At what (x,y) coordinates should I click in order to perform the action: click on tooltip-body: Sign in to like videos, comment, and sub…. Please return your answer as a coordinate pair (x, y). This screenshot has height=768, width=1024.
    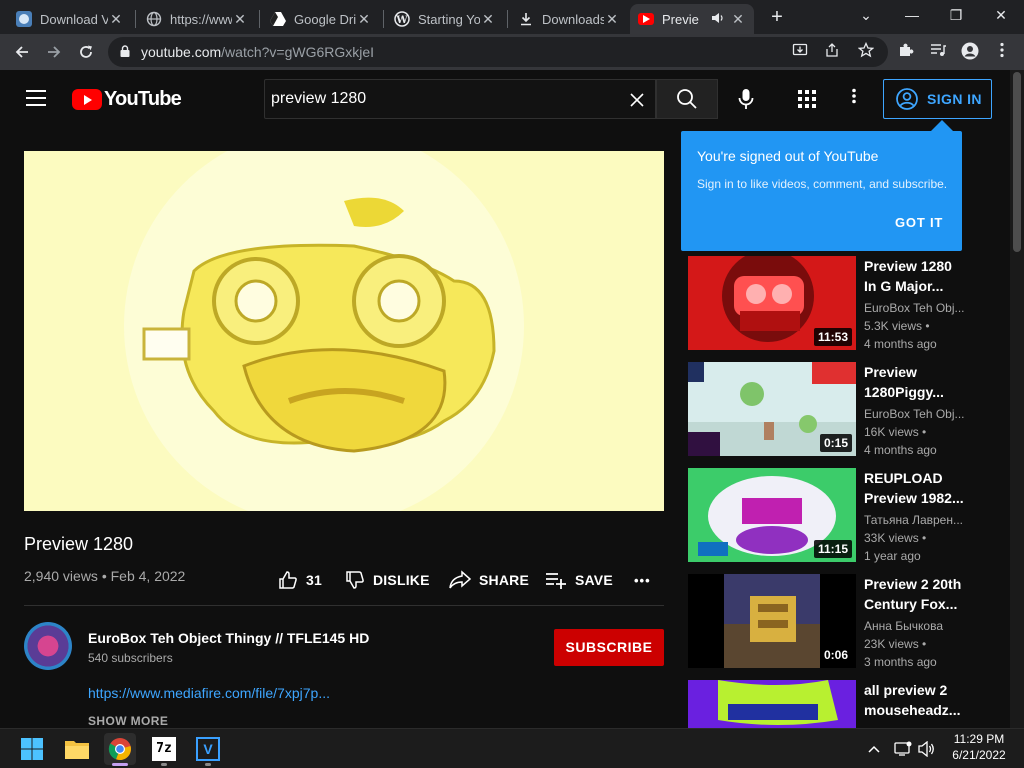
    Looking at the image, I should click on (822, 184).